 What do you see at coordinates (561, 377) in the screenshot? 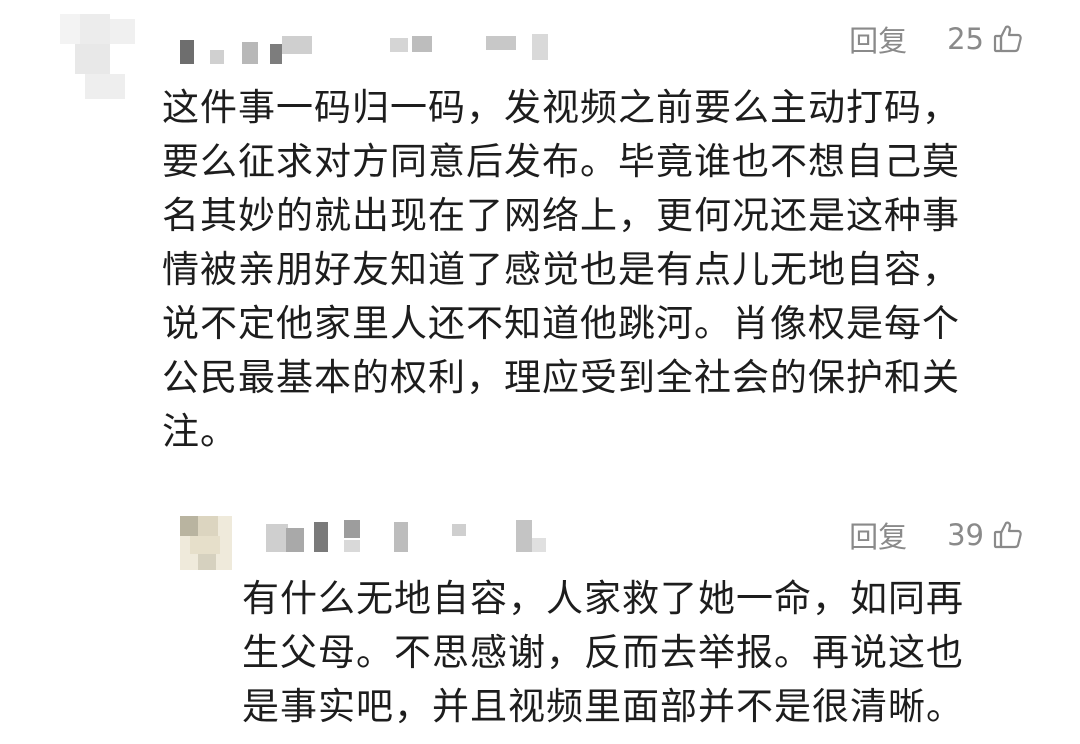
I see `comment-line: 公民最基本的权利，理应受到全社会的保护和关` at bounding box center [561, 377].